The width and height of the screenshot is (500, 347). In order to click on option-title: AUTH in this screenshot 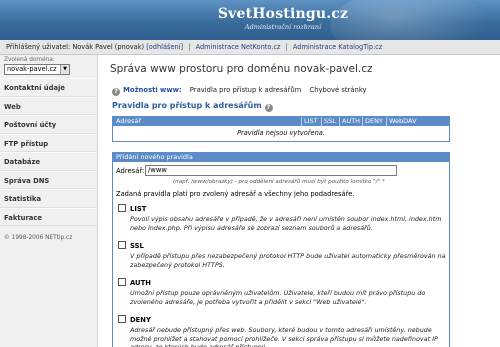, I will do `click(140, 283)`.